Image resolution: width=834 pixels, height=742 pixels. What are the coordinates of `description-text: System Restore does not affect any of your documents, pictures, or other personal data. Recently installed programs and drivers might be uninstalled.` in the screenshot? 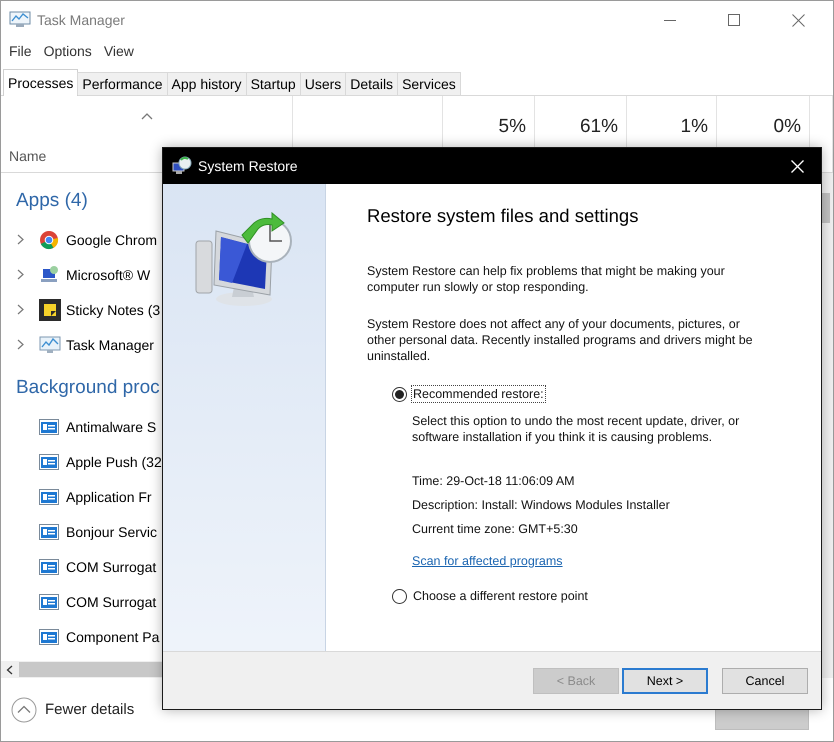 It's located at (560, 340).